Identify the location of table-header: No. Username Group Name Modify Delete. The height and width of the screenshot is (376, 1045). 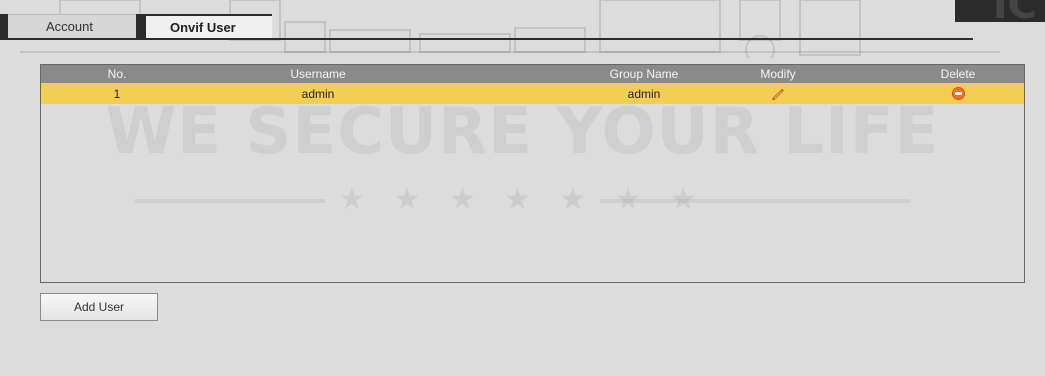
(532, 74).